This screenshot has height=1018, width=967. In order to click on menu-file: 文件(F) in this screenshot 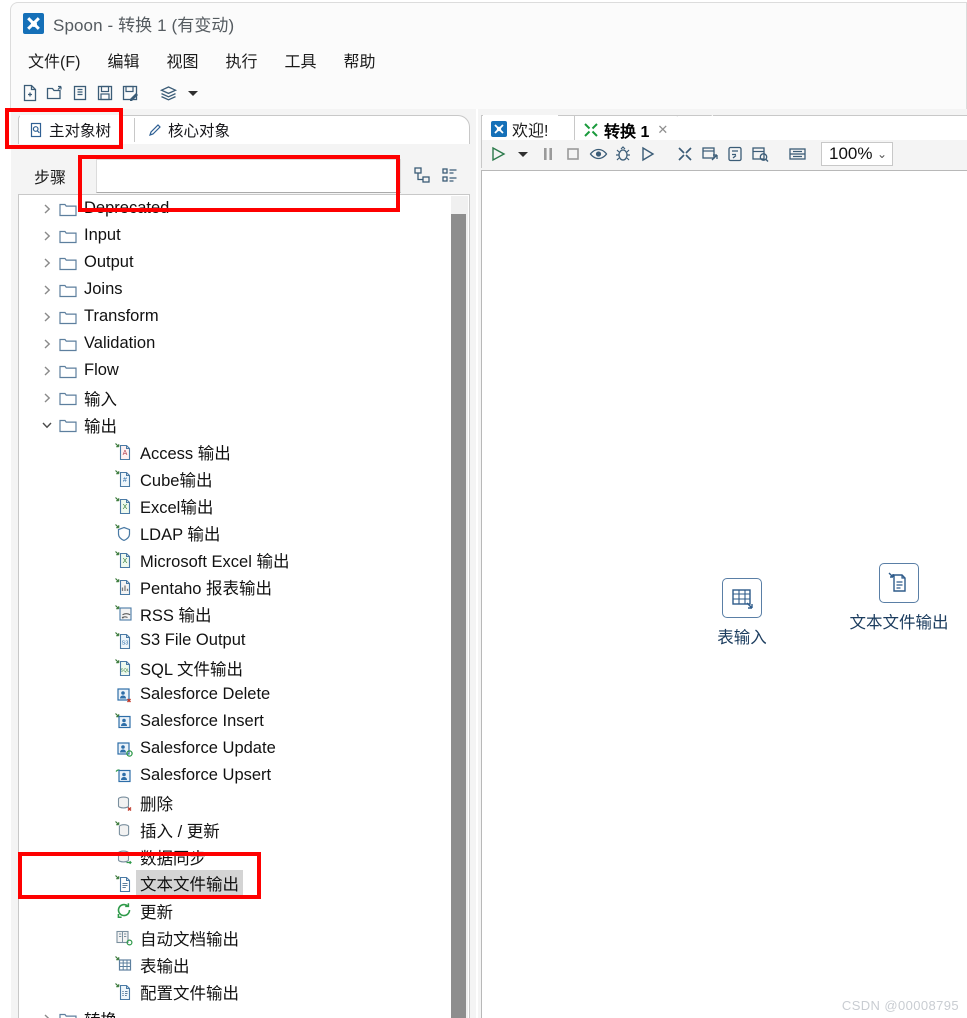, I will do `click(54, 60)`.